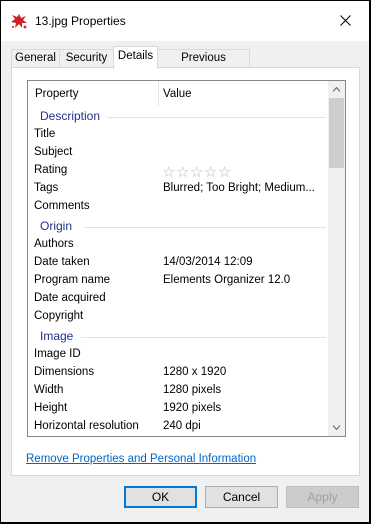 This screenshot has width=371, height=524. What do you see at coordinates (72, 280) in the screenshot?
I see `property-name: Program name` at bounding box center [72, 280].